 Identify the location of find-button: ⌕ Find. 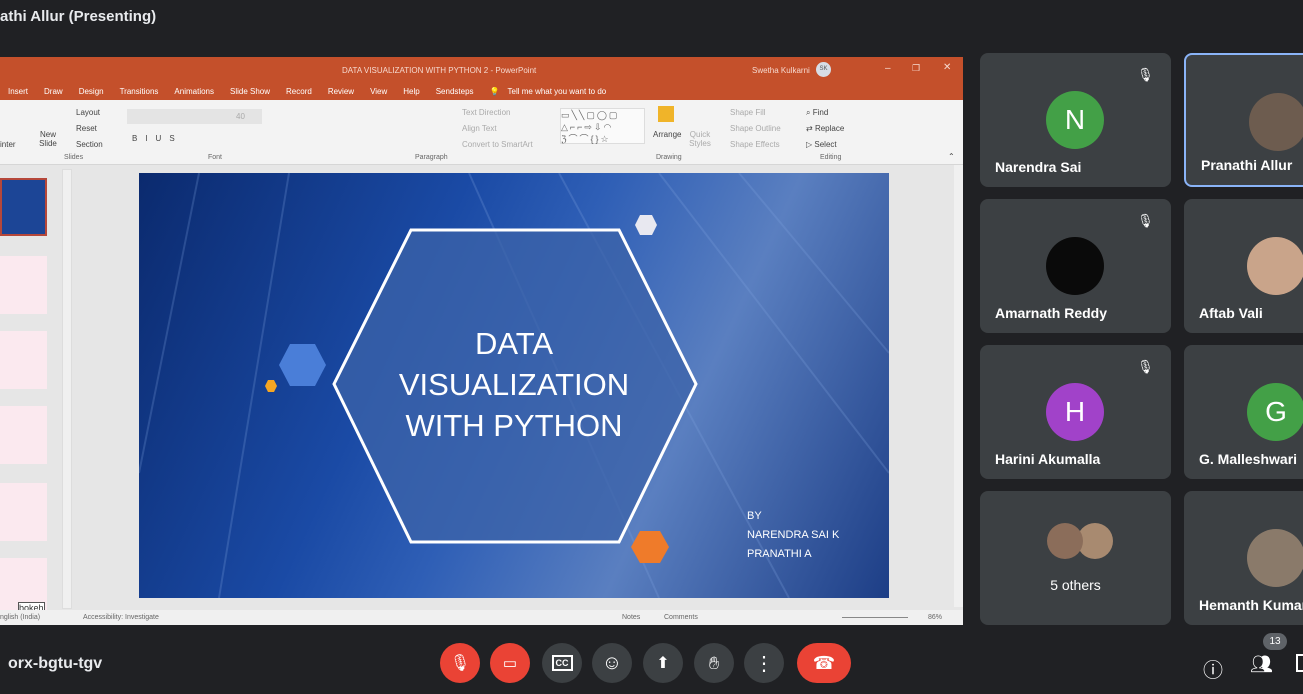
(817, 113).